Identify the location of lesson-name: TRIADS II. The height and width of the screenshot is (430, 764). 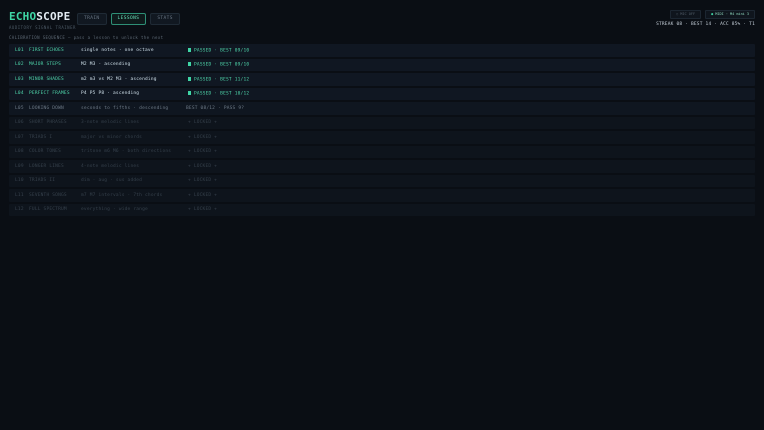
(42, 181).